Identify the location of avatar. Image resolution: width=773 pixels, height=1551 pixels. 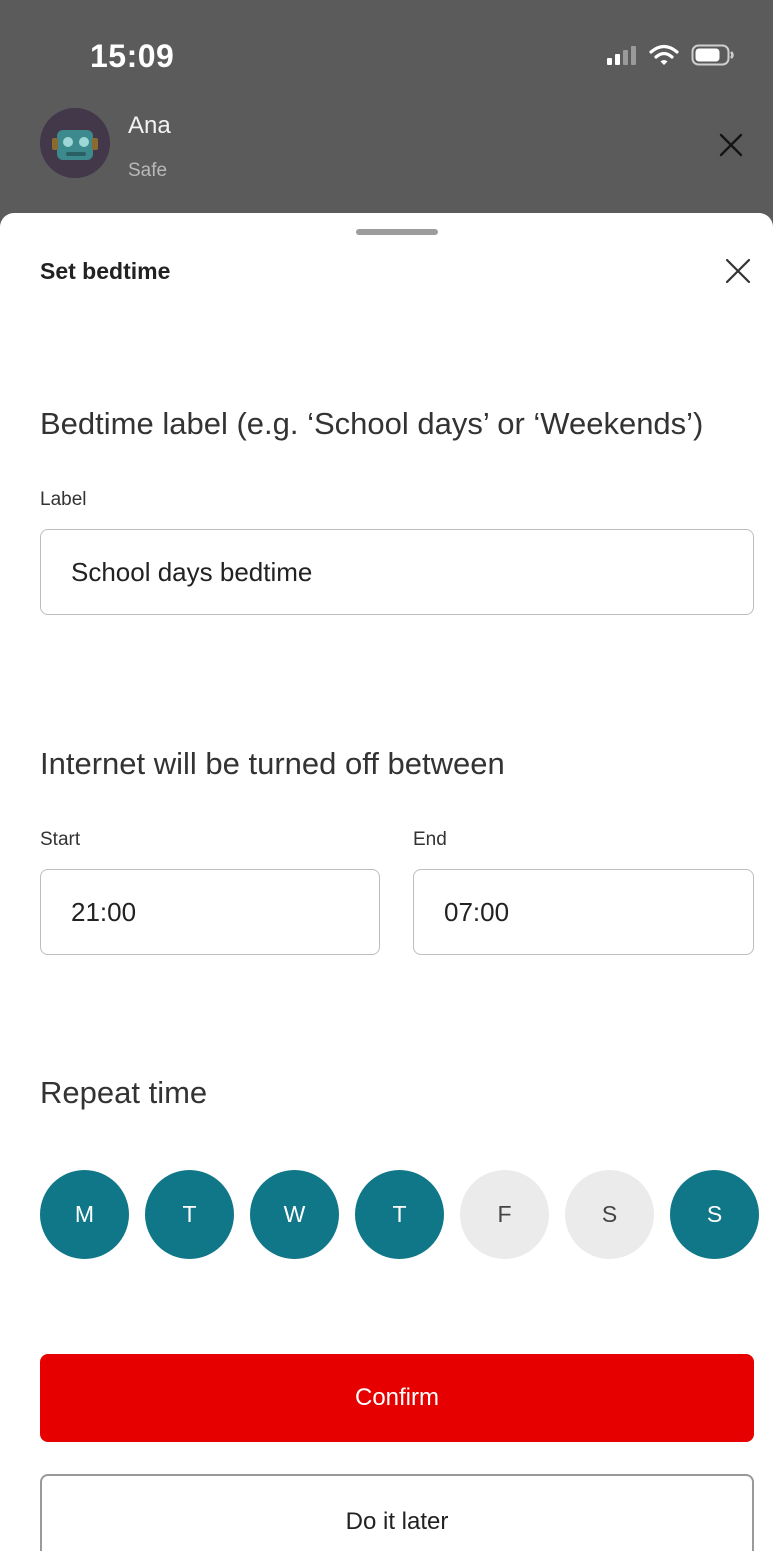
(75, 143).